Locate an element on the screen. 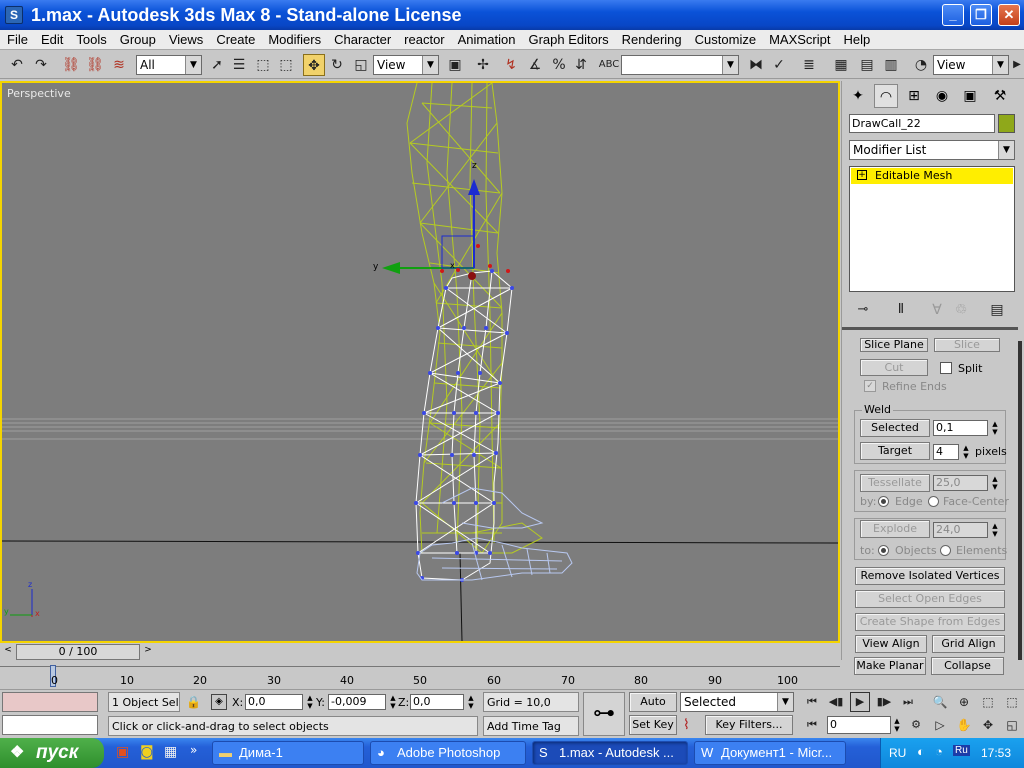 This screenshot has height=768, width=1024. curve-editor-icon: ▦ is located at coordinates (841, 65).